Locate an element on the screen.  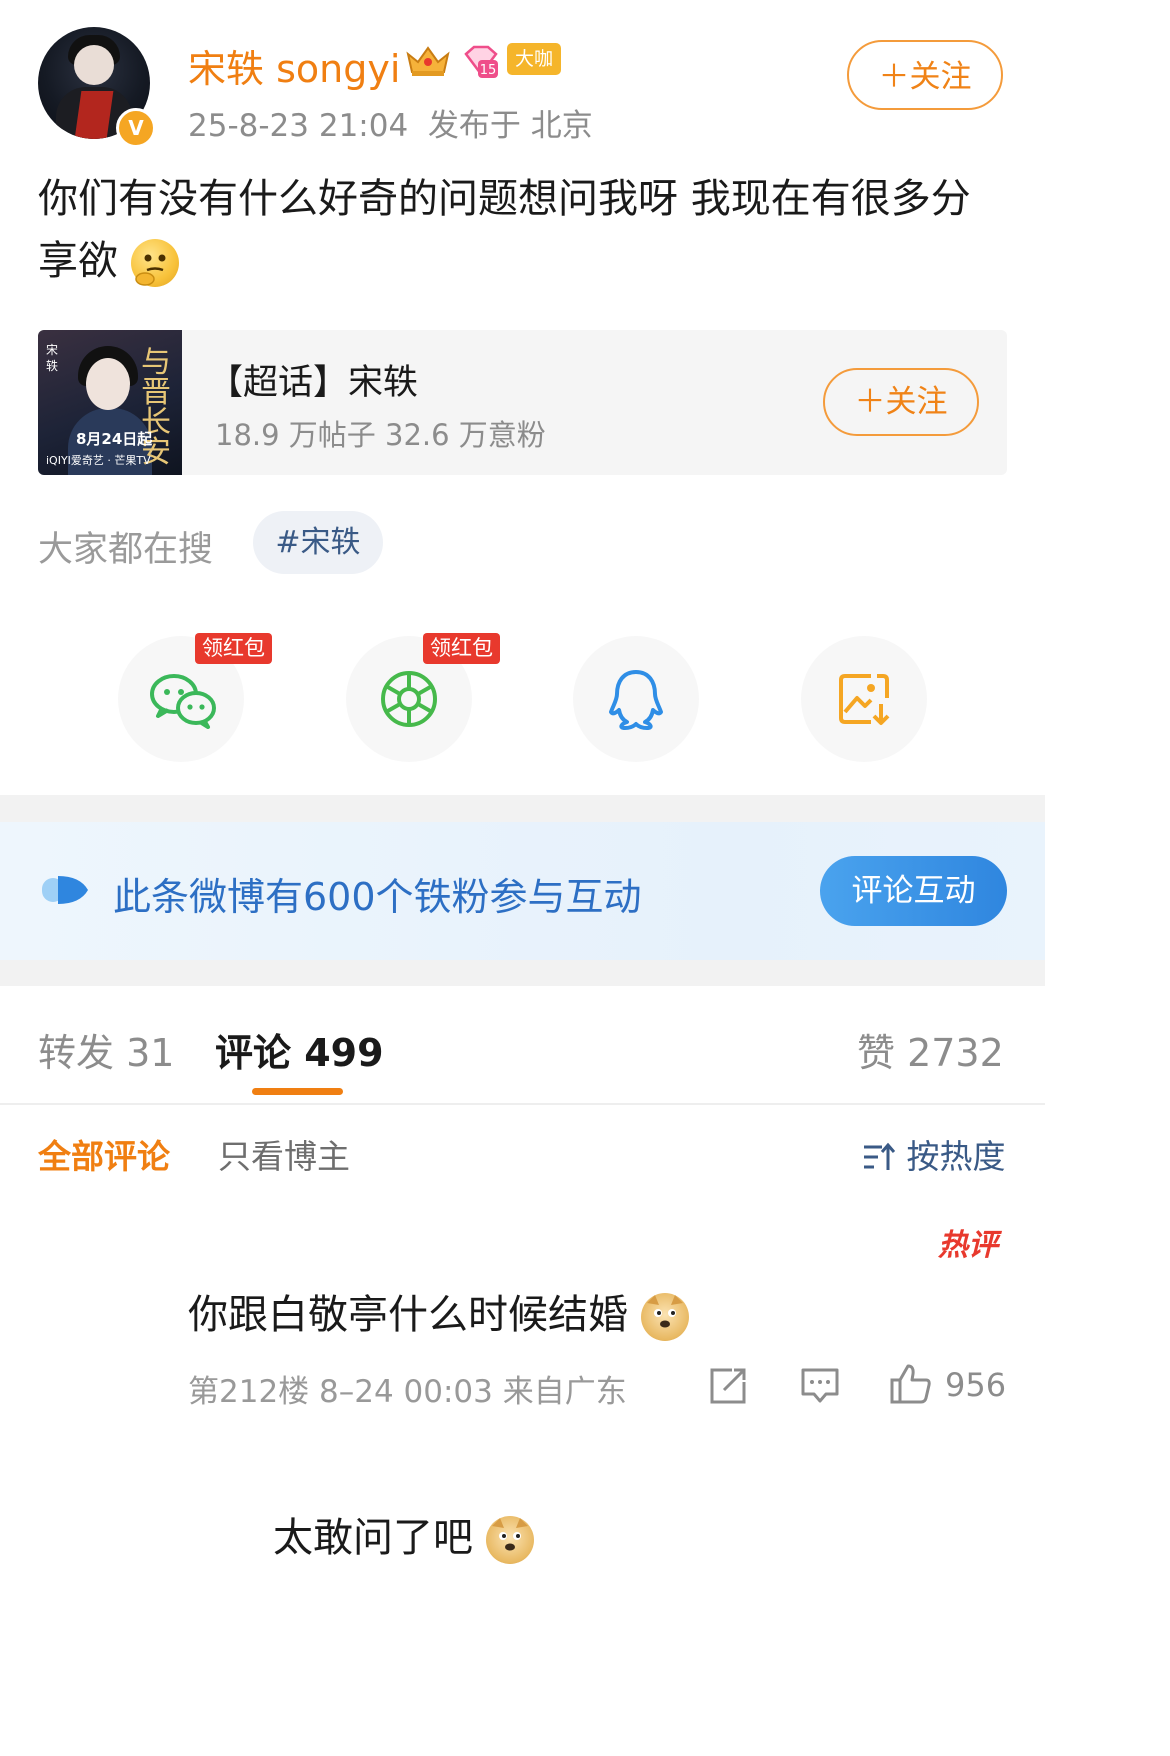
poster-brand: iQIYI爱奇艺 · 芒果TV is located at coordinates (98, 460).